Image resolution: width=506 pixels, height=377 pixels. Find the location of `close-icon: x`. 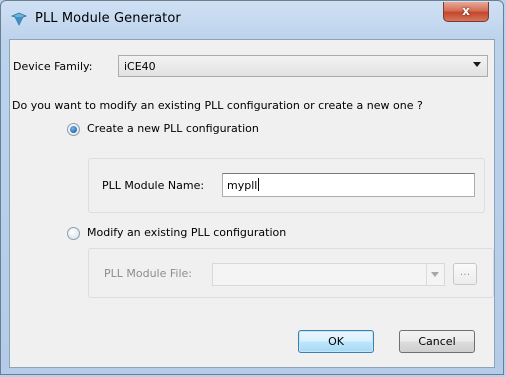

close-icon: x is located at coordinates (466, 11).